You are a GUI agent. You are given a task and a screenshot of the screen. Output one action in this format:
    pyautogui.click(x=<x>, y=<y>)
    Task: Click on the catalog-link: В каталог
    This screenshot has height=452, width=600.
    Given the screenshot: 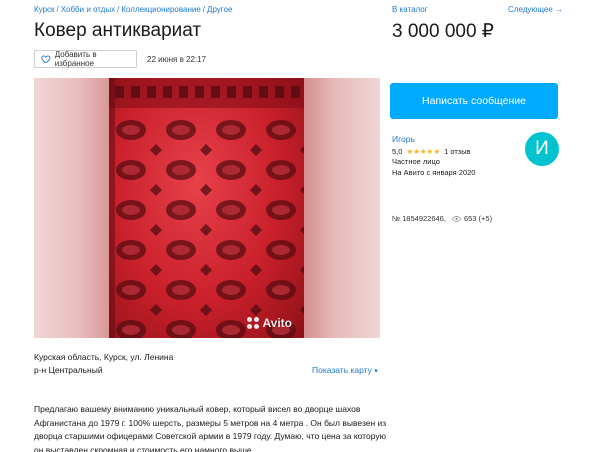 What is the action you would take?
    pyautogui.click(x=410, y=9)
    